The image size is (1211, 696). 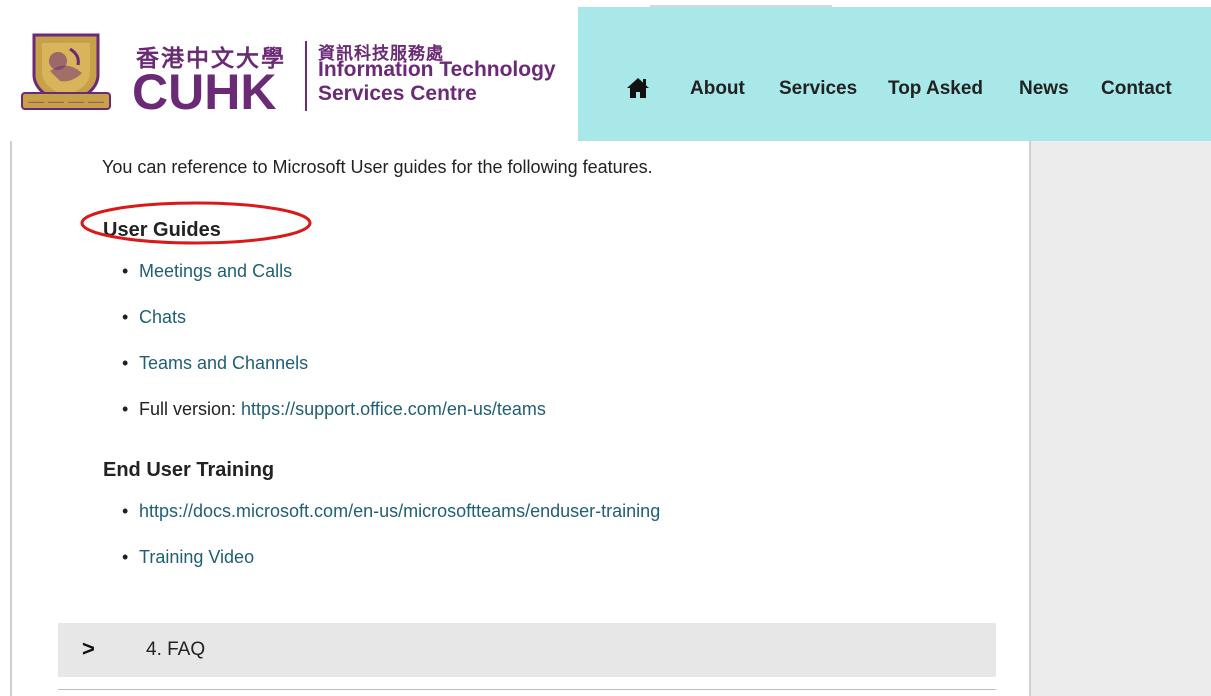 I want to click on faq-accordion-header: > 4. FAQ, so click(x=527, y=650).